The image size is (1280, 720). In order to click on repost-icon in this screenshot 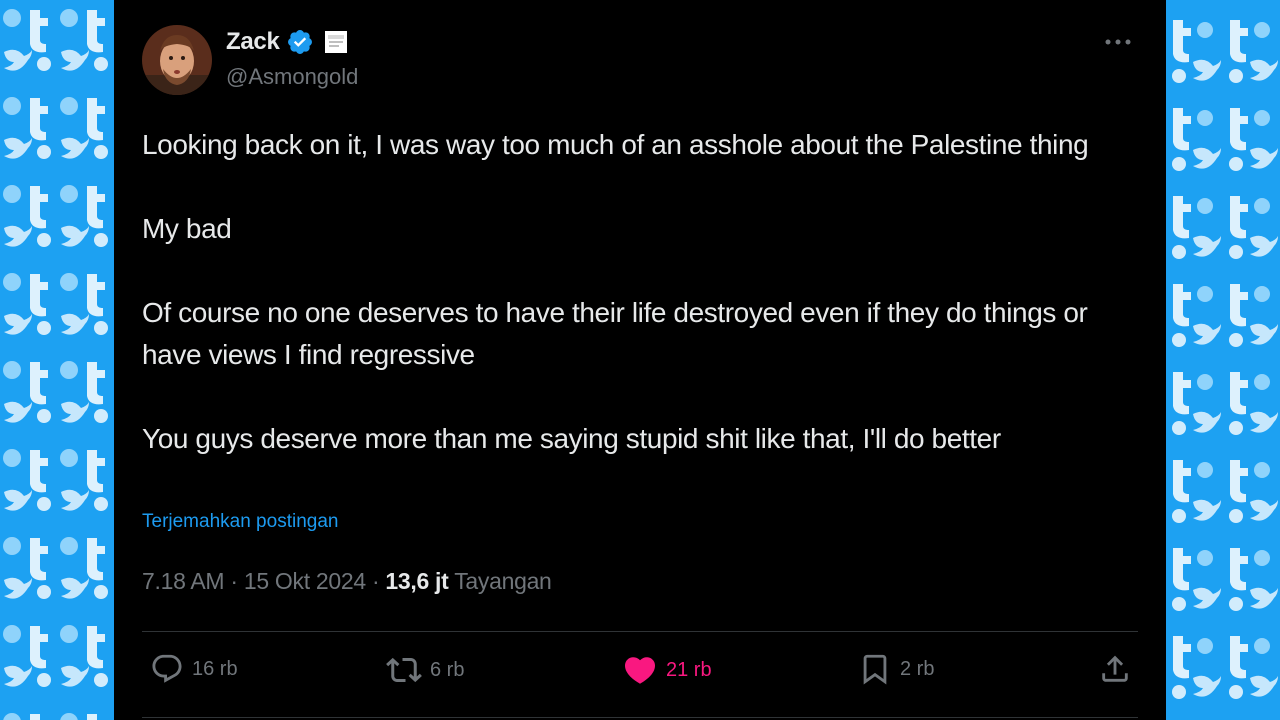, I will do `click(404, 670)`.